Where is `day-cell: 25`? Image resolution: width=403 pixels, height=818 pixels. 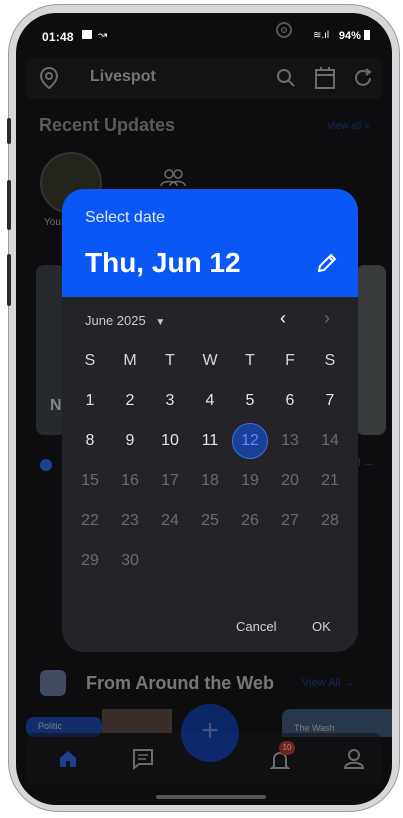
day-cell: 25 is located at coordinates (210, 520).